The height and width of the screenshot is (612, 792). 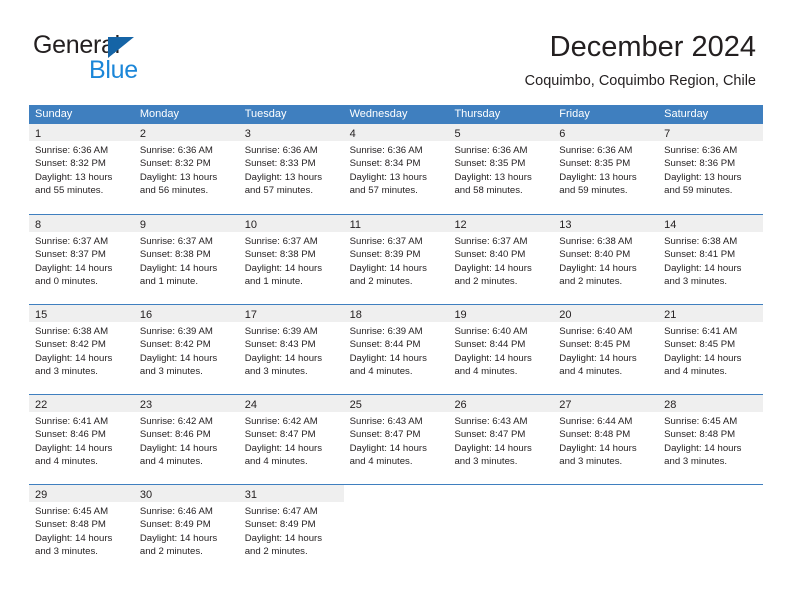 What do you see at coordinates (574, 114) in the screenshot?
I see `weekday-header-friday: Friday` at bounding box center [574, 114].